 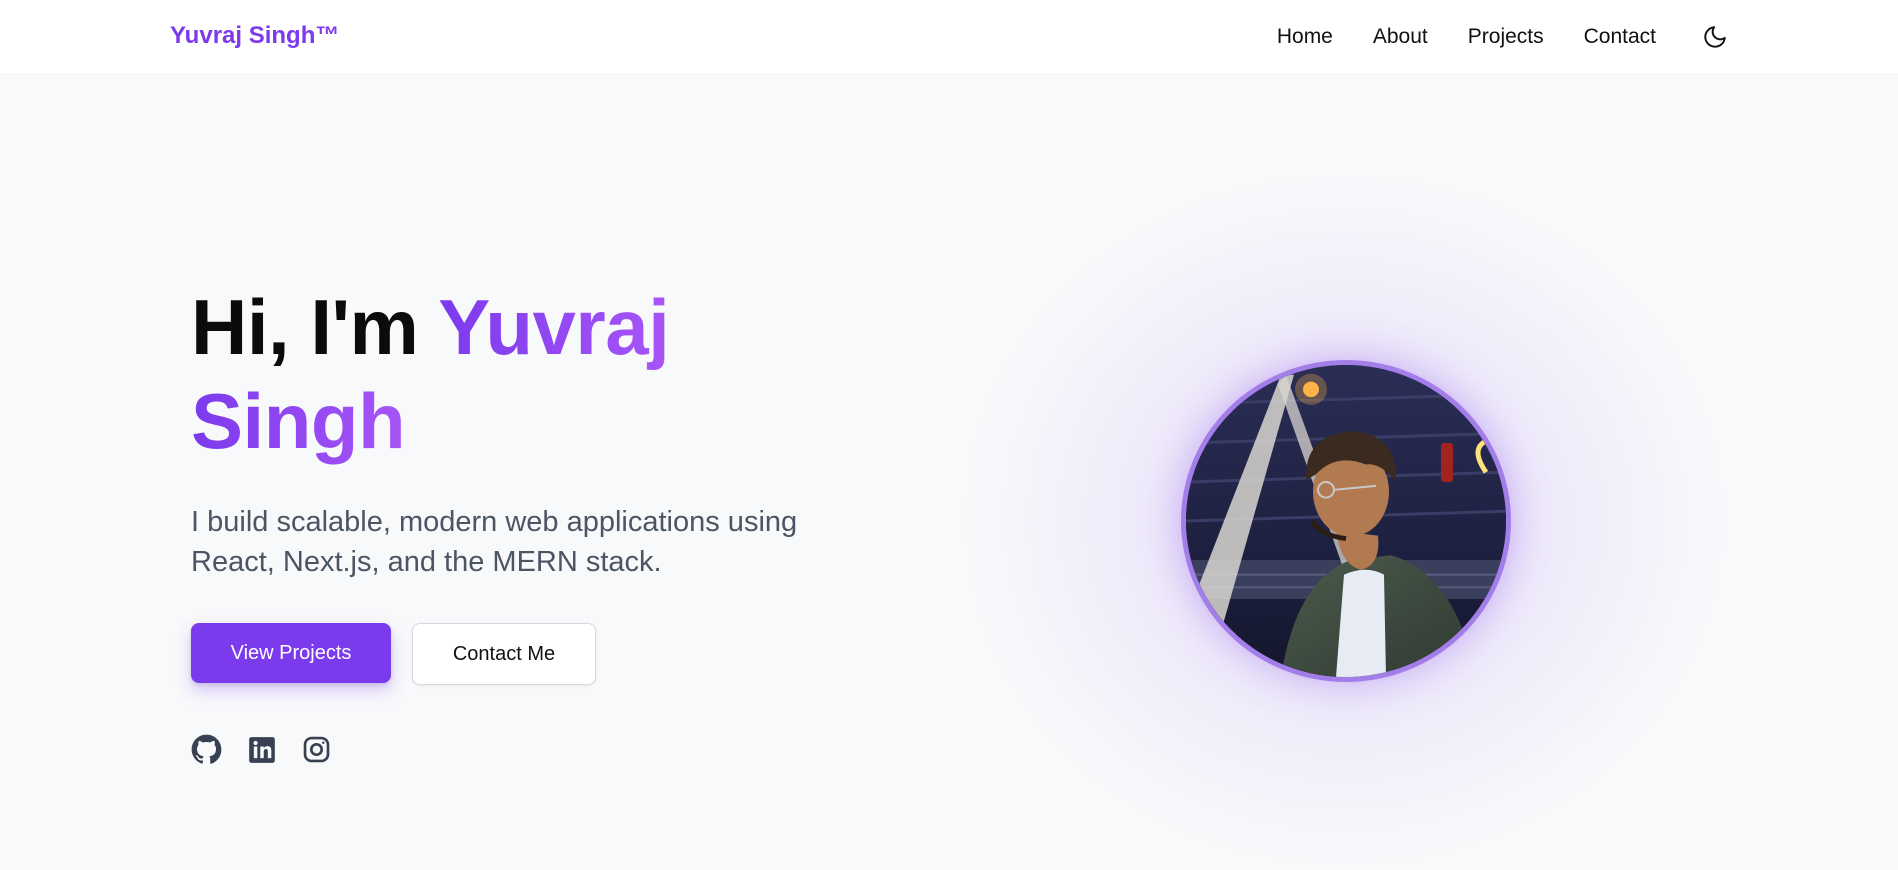 What do you see at coordinates (298, 421) in the screenshot?
I see `hero-name-last: Singh` at bounding box center [298, 421].